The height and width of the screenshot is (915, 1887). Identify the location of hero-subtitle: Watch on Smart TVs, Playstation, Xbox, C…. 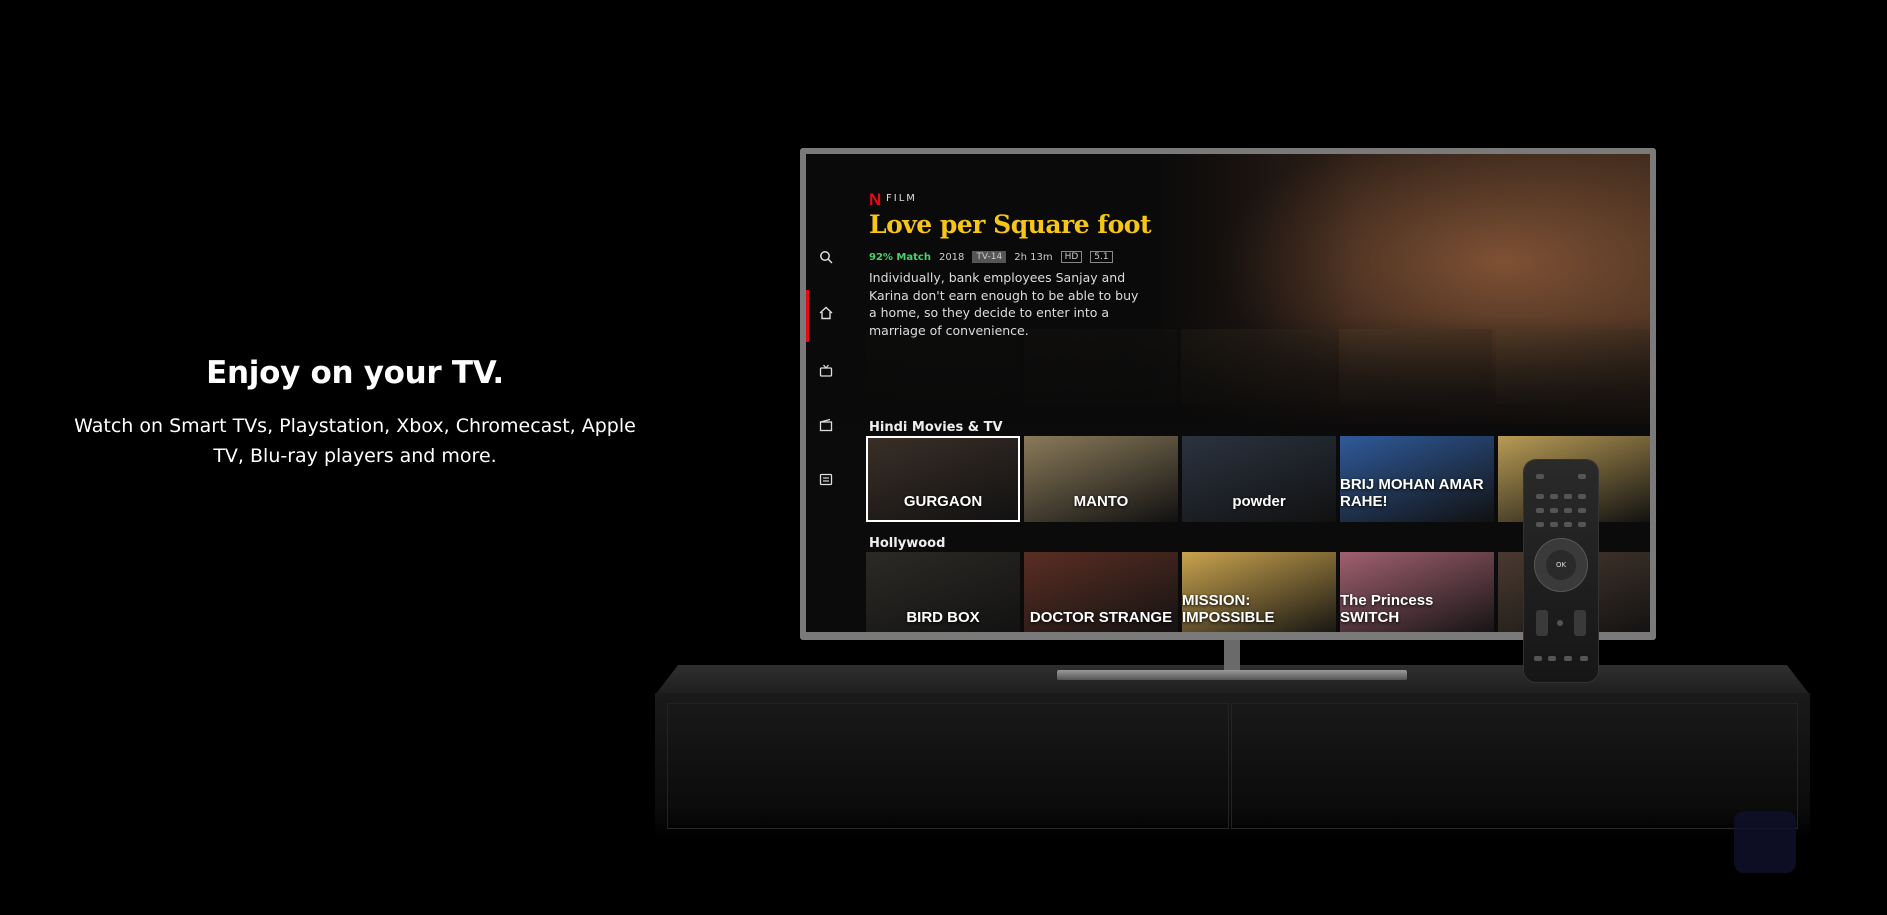
(355, 441).